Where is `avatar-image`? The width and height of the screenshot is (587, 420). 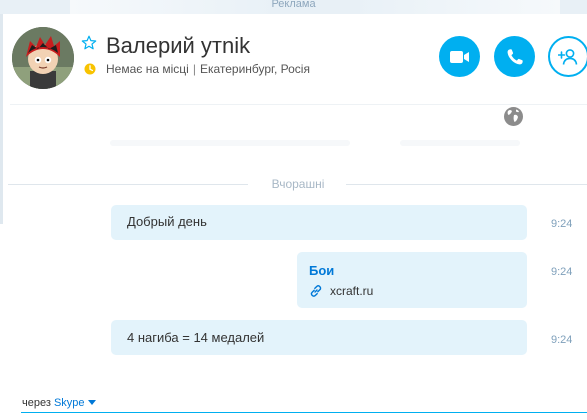
avatar-image is located at coordinates (43, 58).